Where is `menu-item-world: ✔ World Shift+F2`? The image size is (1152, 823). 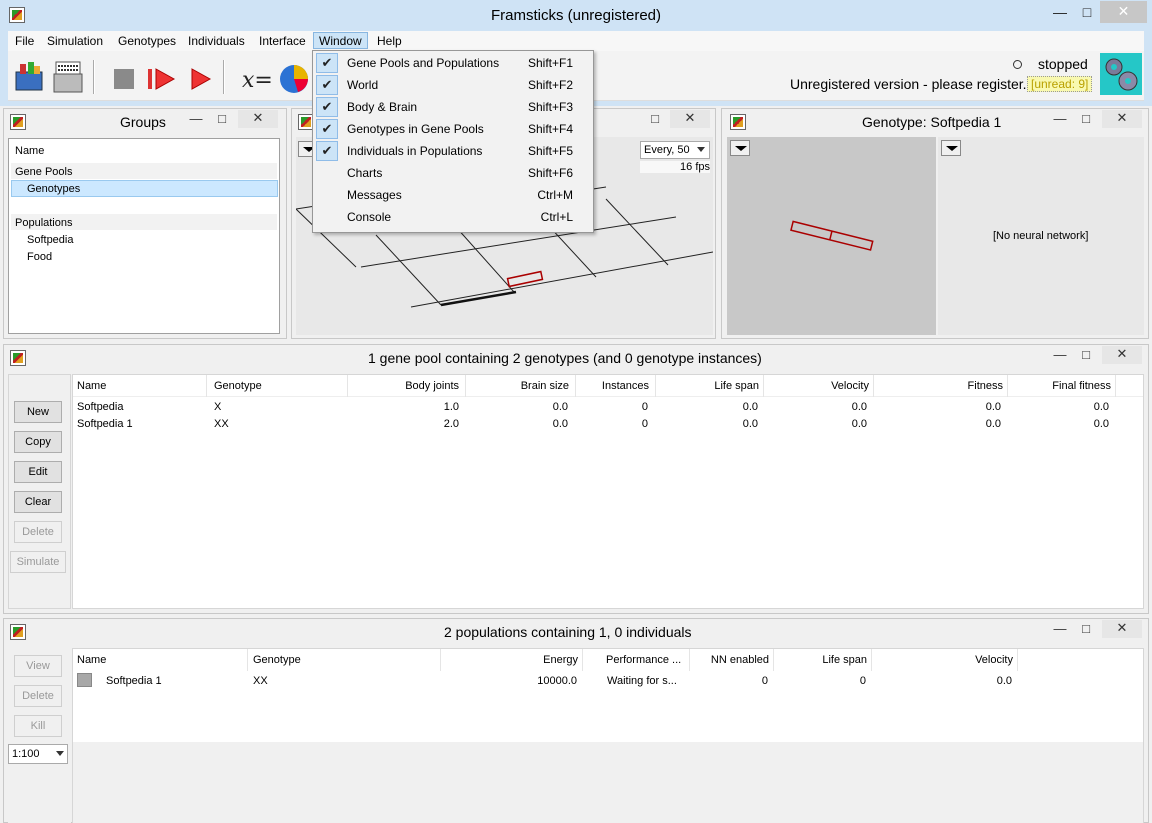
menu-item-world: ✔ World Shift+F2 is located at coordinates (453, 85).